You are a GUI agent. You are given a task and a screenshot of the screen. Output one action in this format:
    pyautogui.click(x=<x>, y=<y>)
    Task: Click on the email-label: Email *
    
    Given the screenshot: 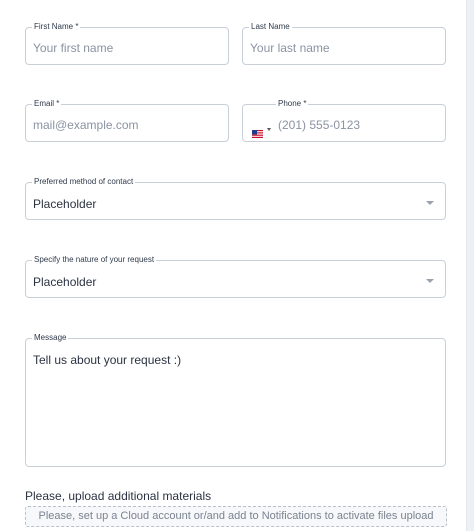 What is the action you would take?
    pyautogui.click(x=47, y=104)
    